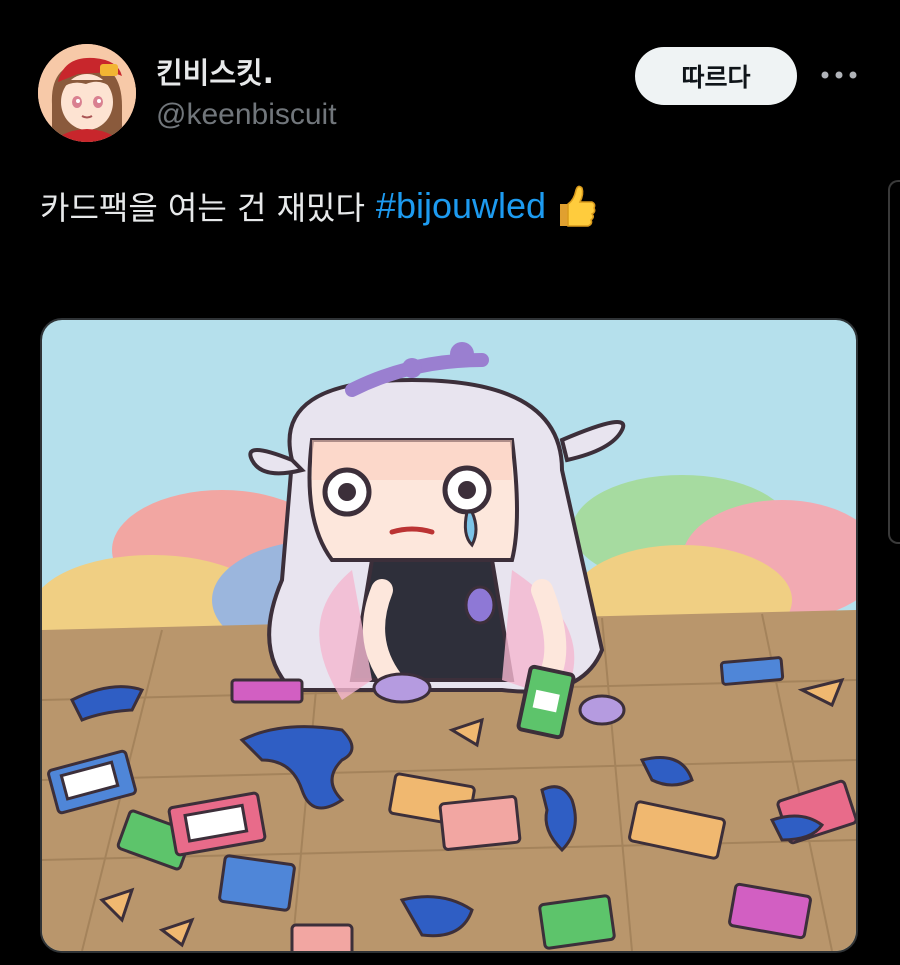 This screenshot has width=900, height=965. I want to click on author-avatar, so click(87, 93).